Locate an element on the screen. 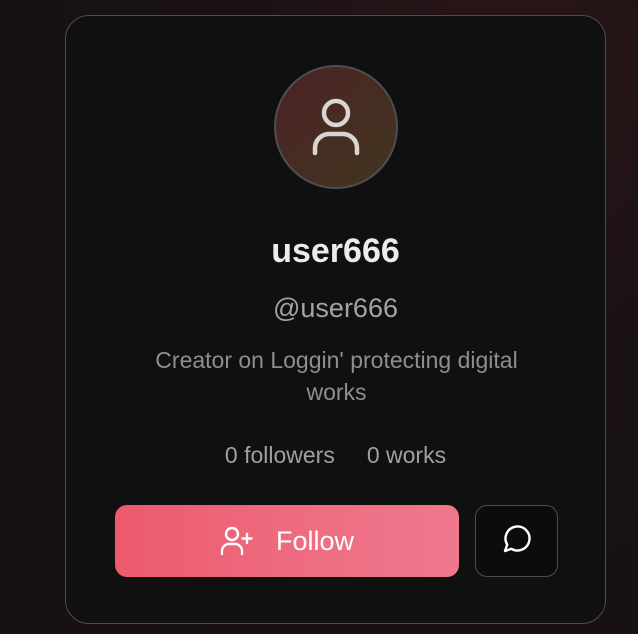 The image size is (638, 634). user-icon is located at coordinates (336, 127).